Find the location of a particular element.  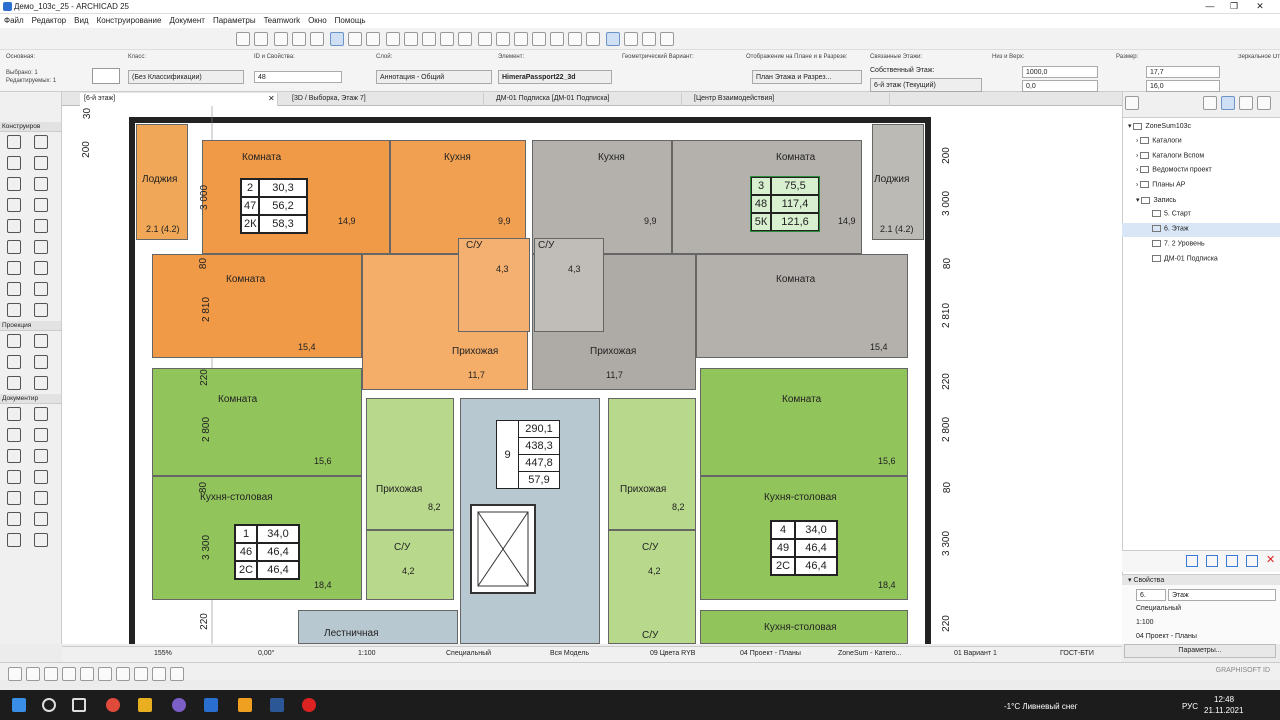

arc-tool-icon is located at coordinates (14, 498).